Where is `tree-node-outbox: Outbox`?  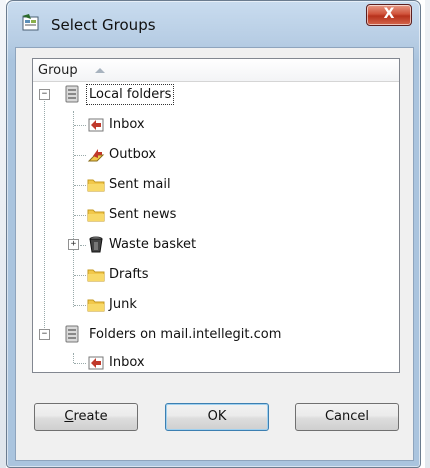 tree-node-outbox: Outbox is located at coordinates (216, 155).